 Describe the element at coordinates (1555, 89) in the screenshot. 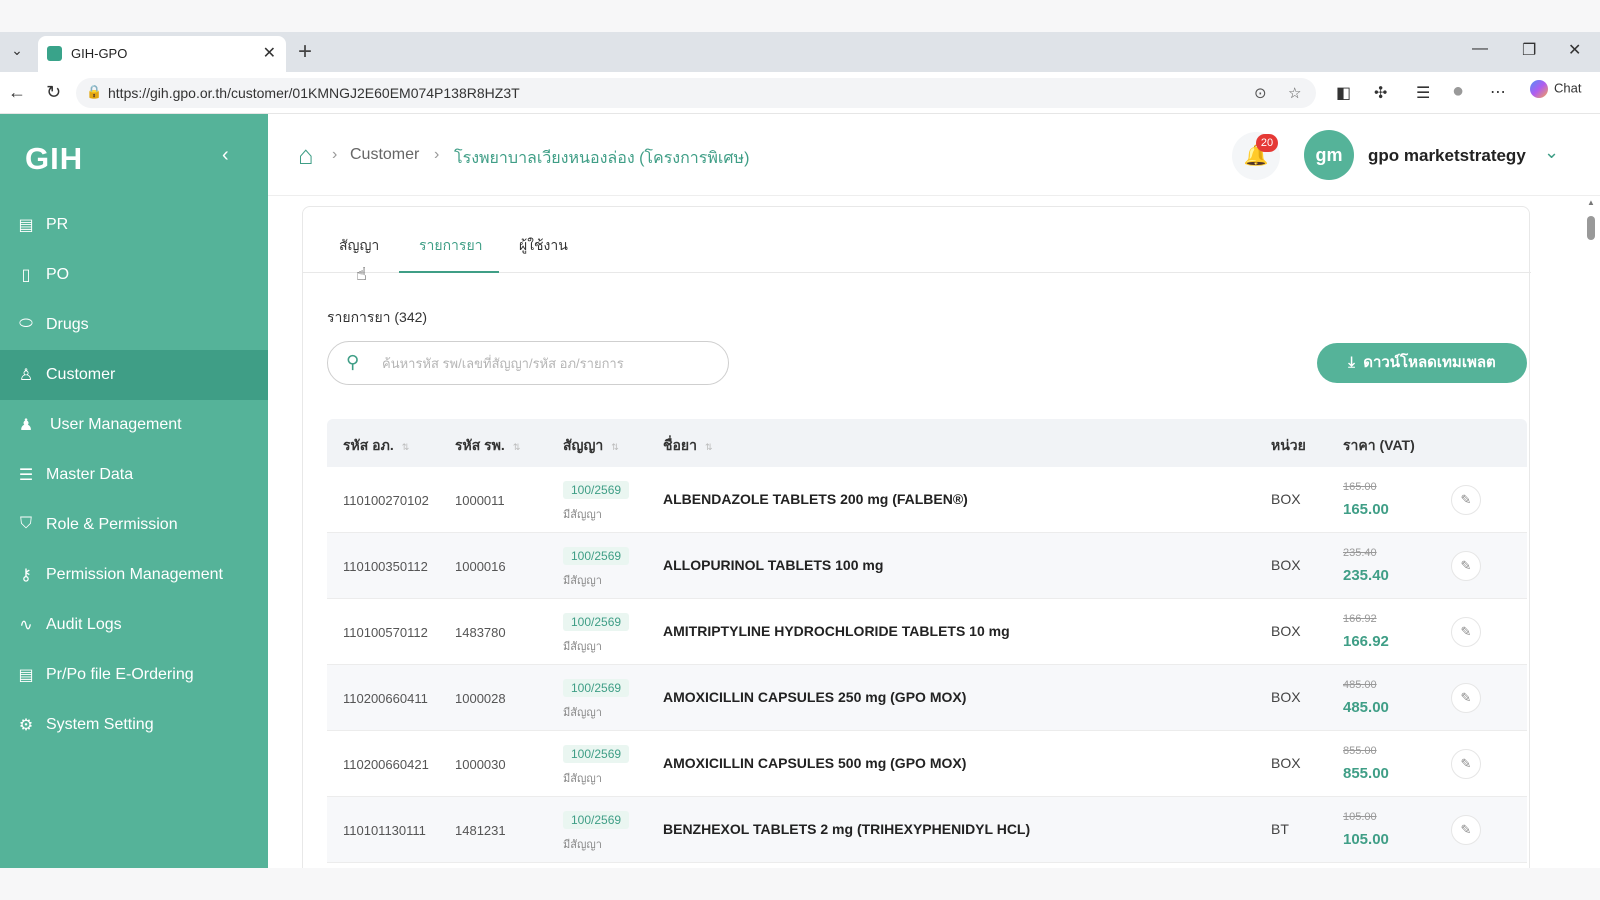

I see `copilot-chat-button: Chat` at that location.